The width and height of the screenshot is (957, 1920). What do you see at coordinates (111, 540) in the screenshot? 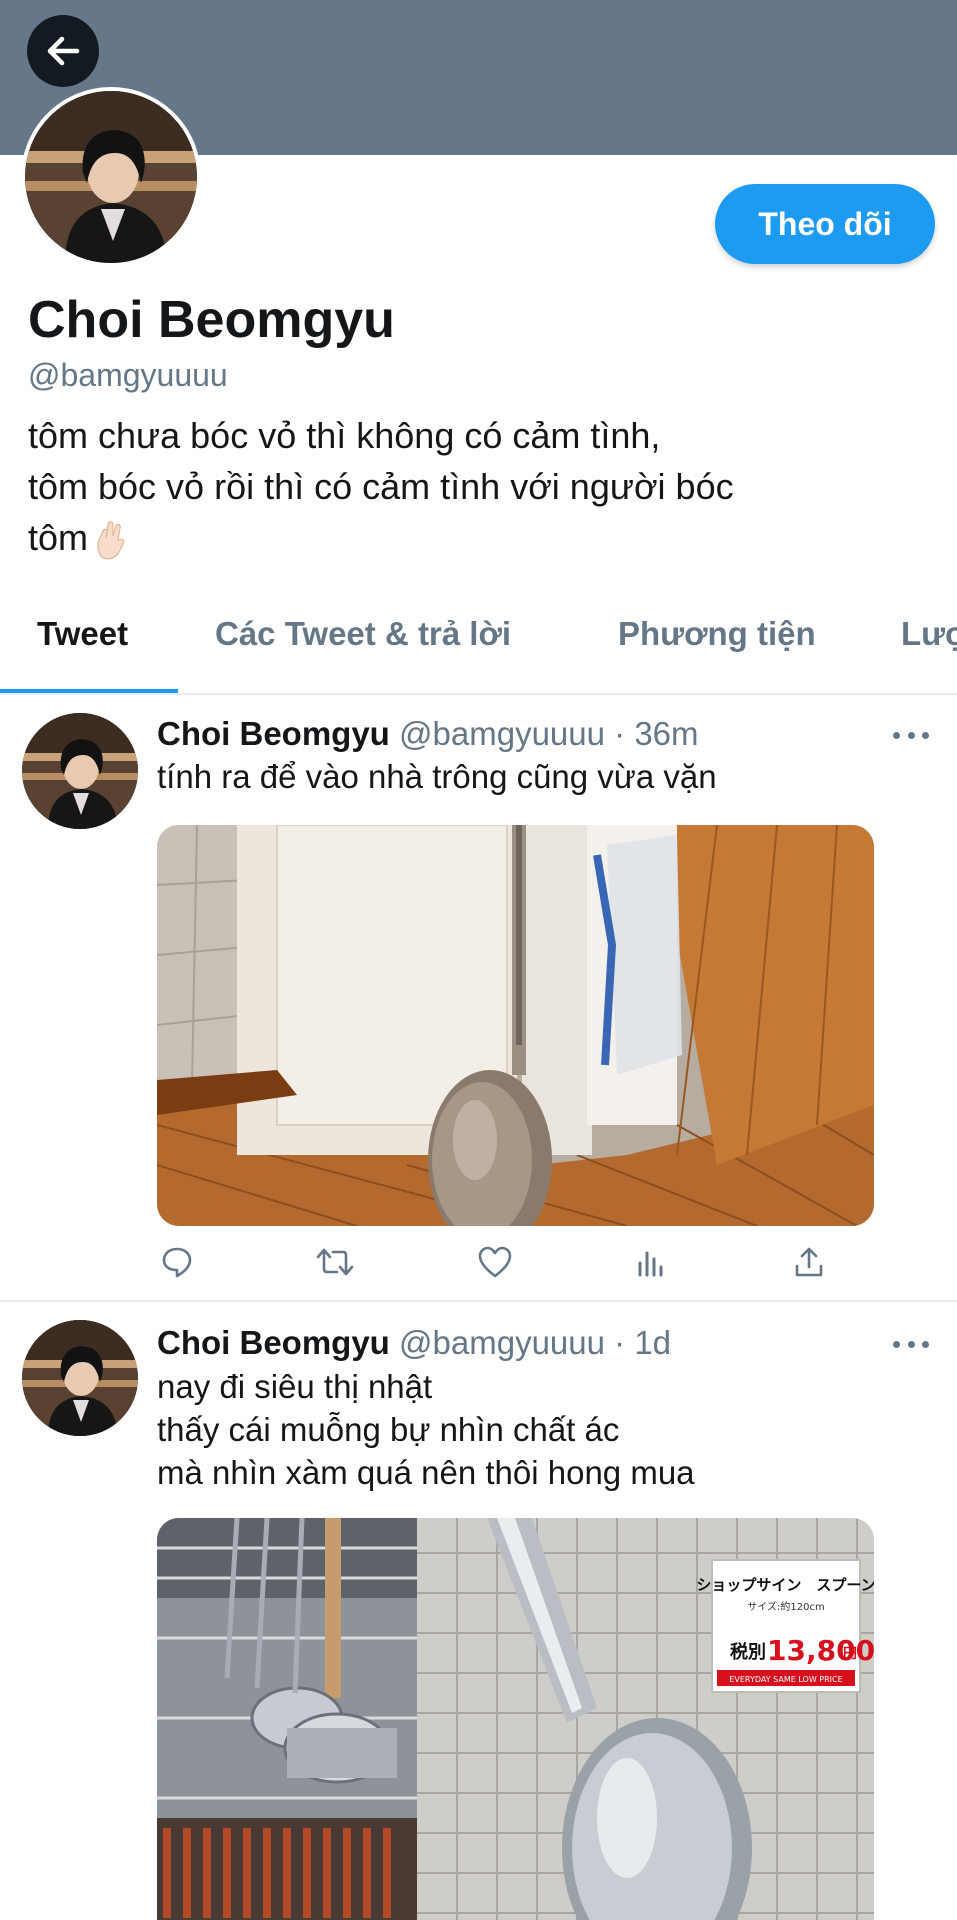
I see `hand-emoji-icon` at bounding box center [111, 540].